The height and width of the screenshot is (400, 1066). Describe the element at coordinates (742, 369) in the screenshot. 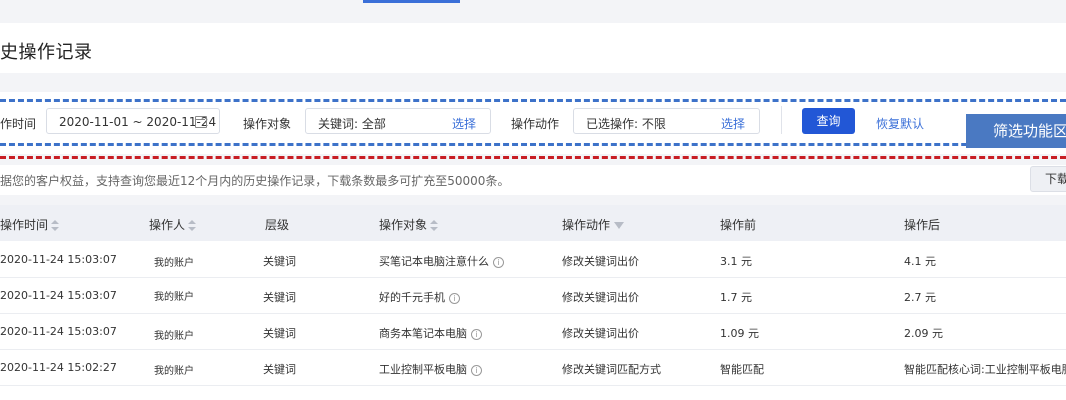

I see `cell-before: 智能匹配` at that location.